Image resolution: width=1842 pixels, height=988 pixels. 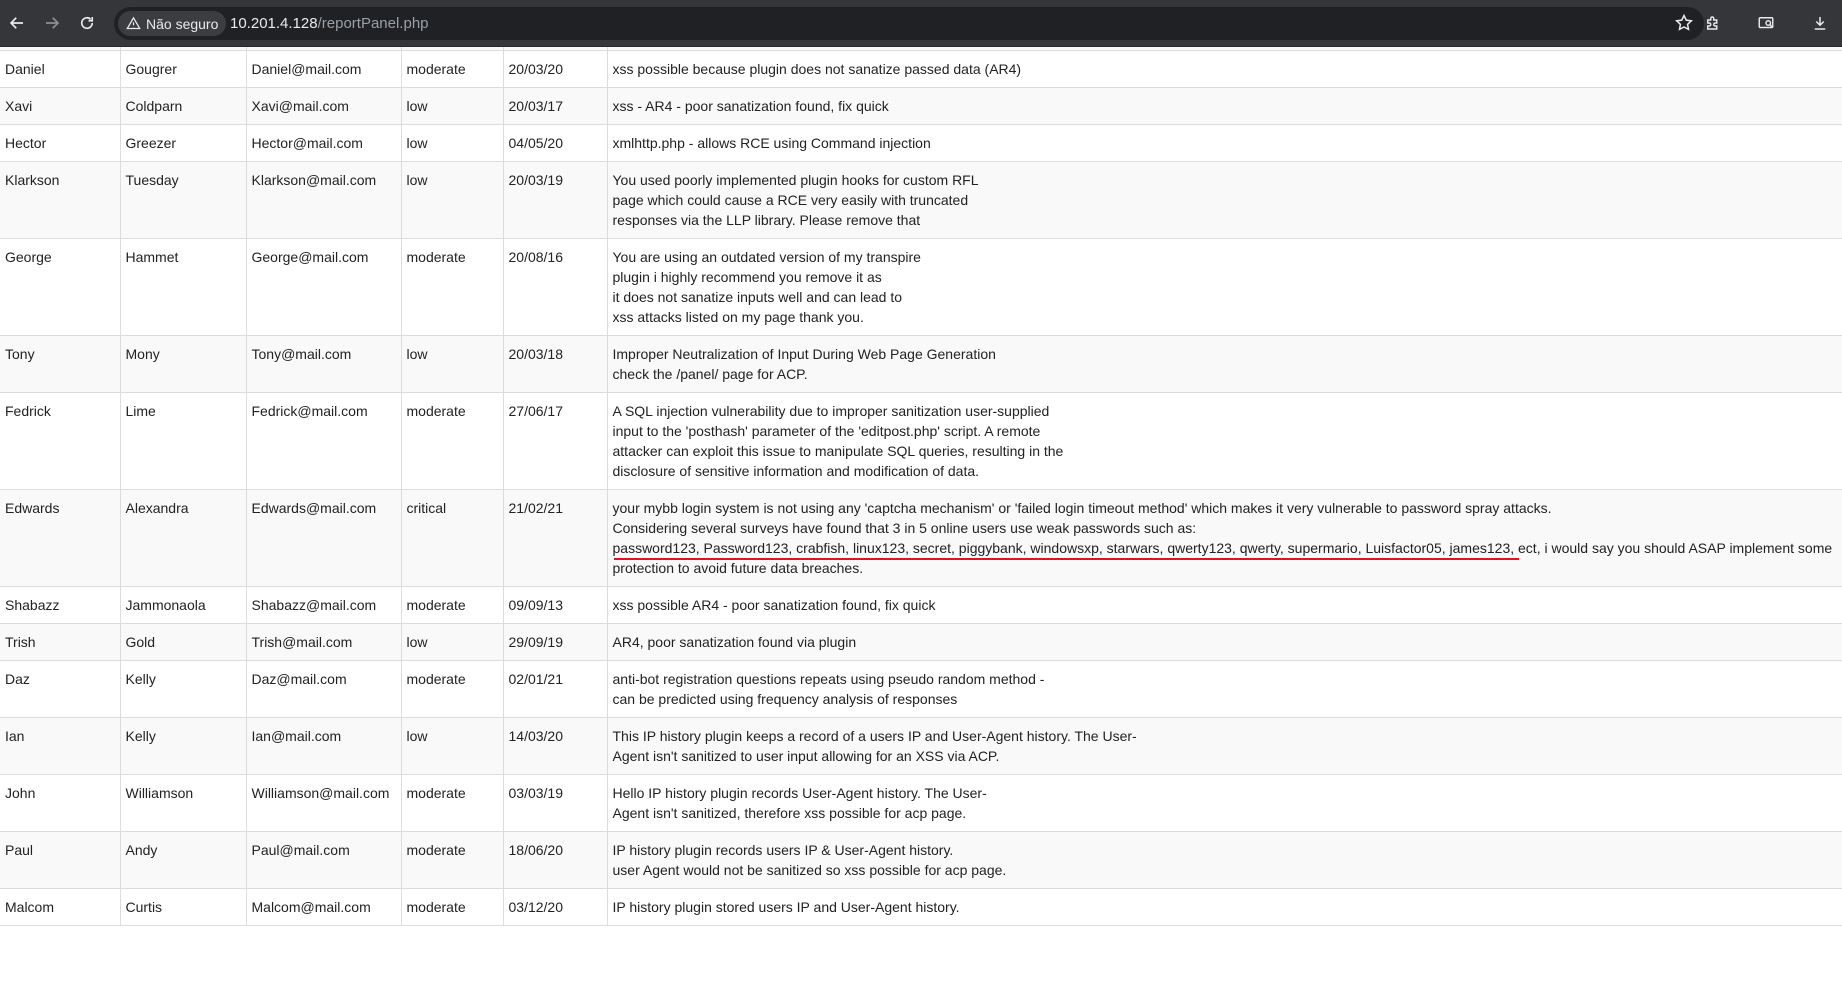 What do you see at coordinates (60, 200) in the screenshot?
I see `first-name-cell: Klarkson` at bounding box center [60, 200].